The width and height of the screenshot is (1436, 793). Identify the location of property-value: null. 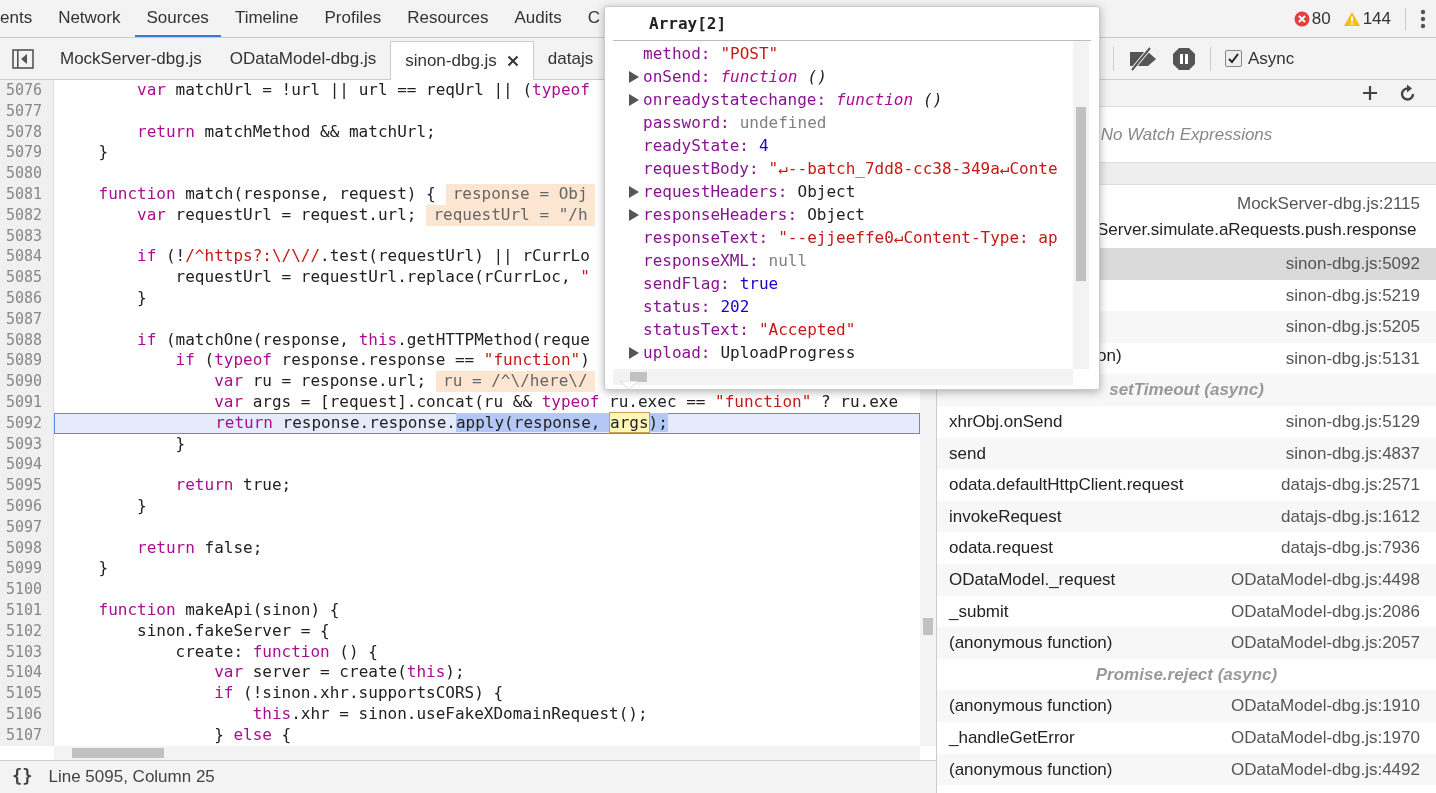
(788, 260).